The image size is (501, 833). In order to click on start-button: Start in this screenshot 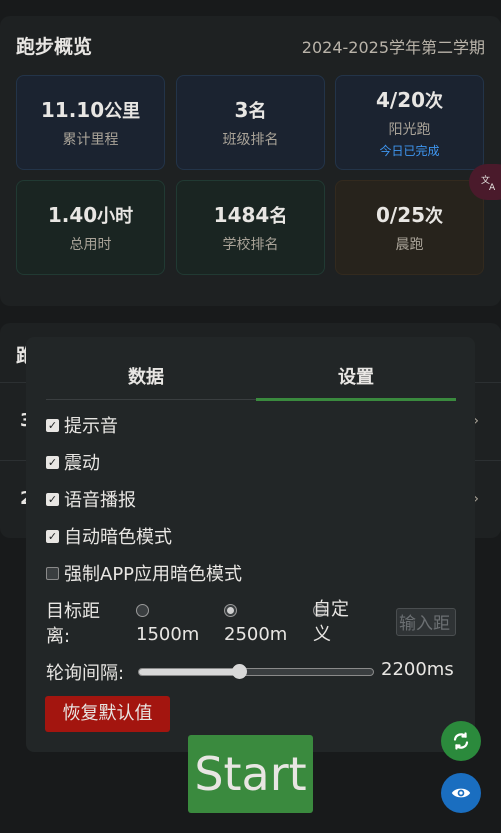, I will do `click(250, 774)`.